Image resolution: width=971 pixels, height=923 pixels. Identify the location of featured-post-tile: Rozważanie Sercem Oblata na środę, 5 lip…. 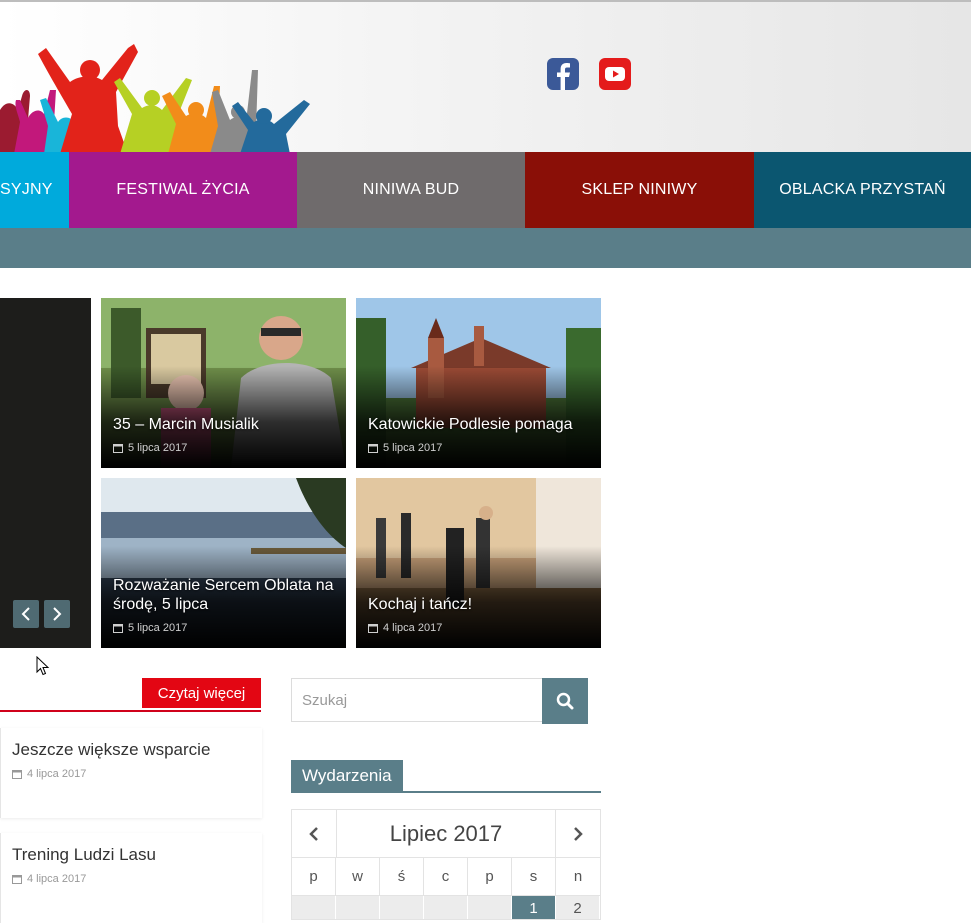
(223, 563).